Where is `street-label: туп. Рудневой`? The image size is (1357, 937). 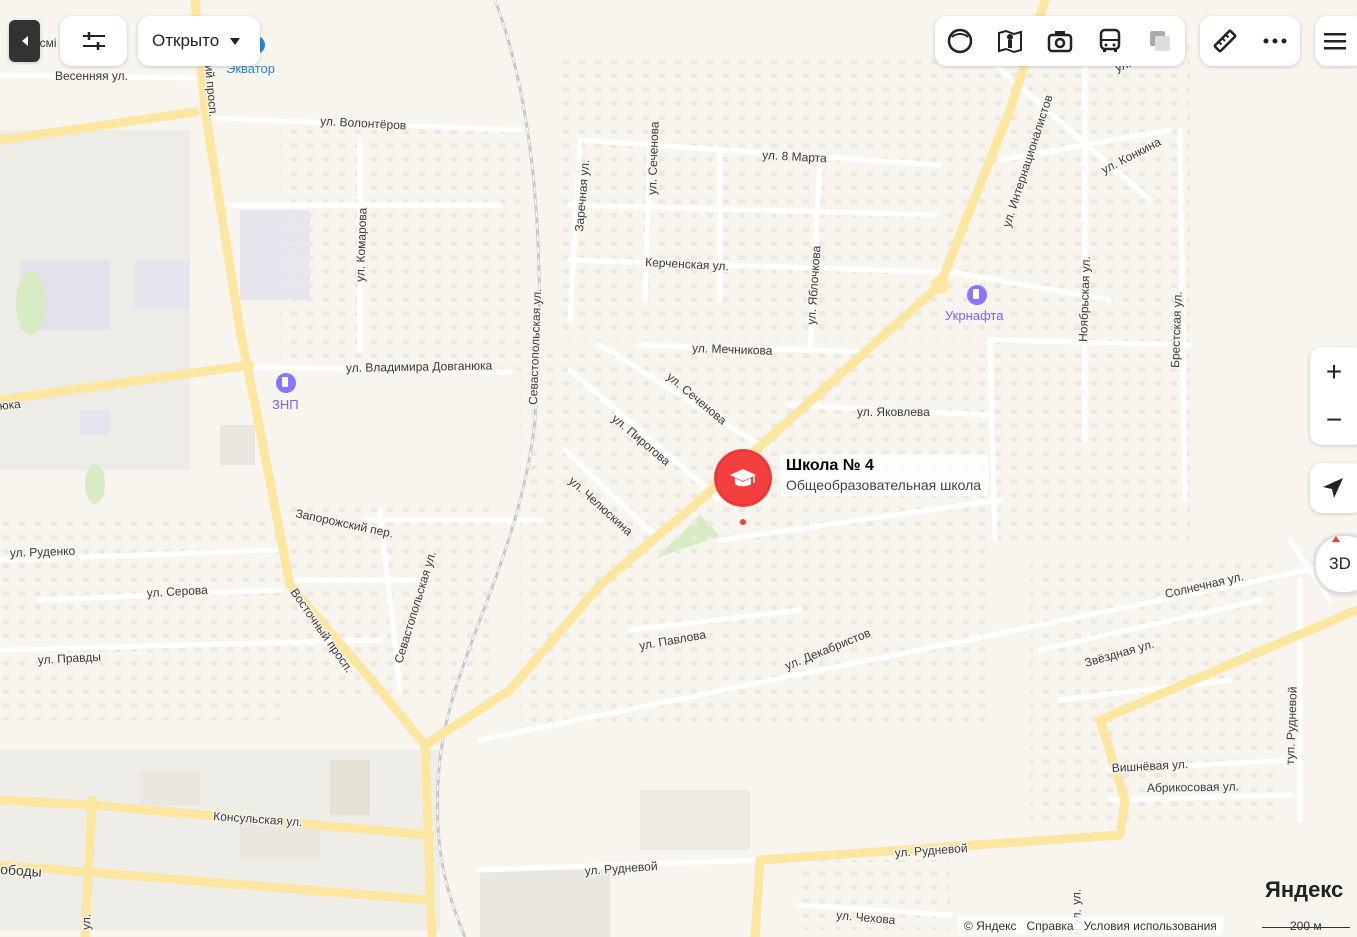
street-label: туп. Рудневой is located at coordinates (1291, 725).